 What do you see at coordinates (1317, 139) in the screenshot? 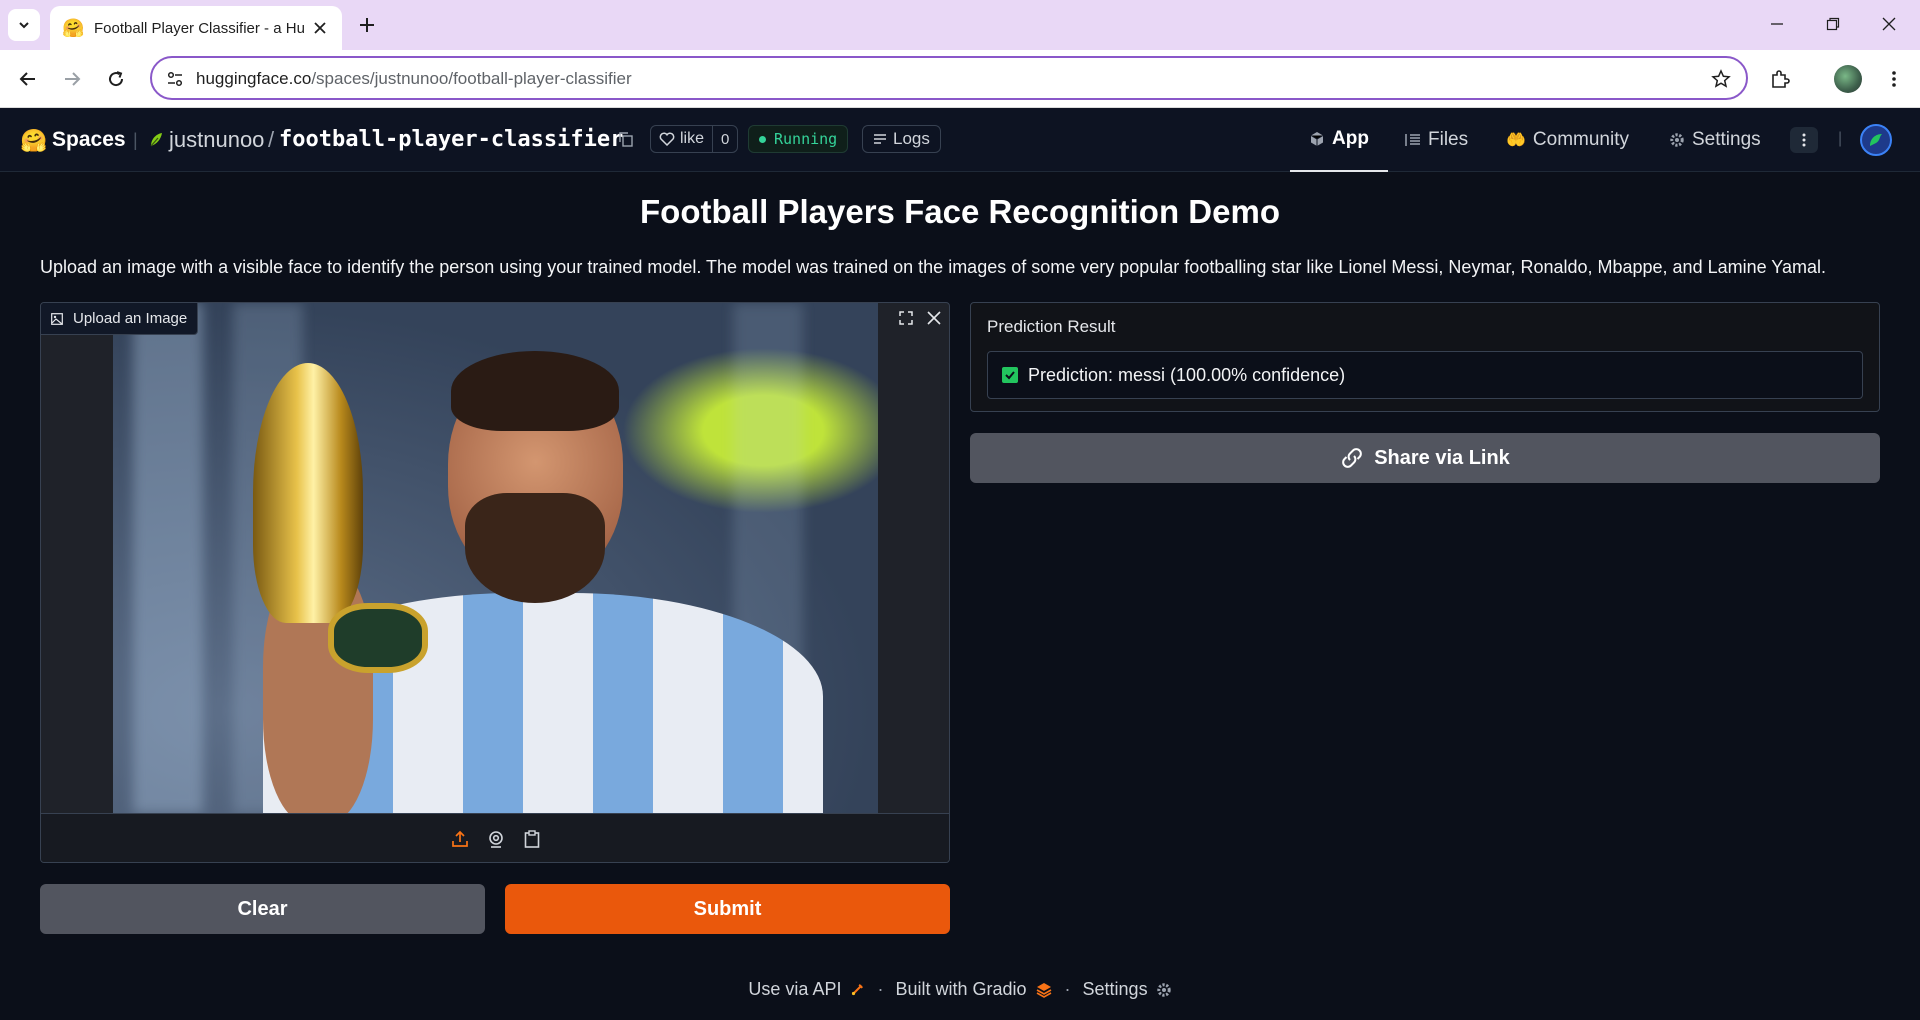
I see `cube-icon` at bounding box center [1317, 139].